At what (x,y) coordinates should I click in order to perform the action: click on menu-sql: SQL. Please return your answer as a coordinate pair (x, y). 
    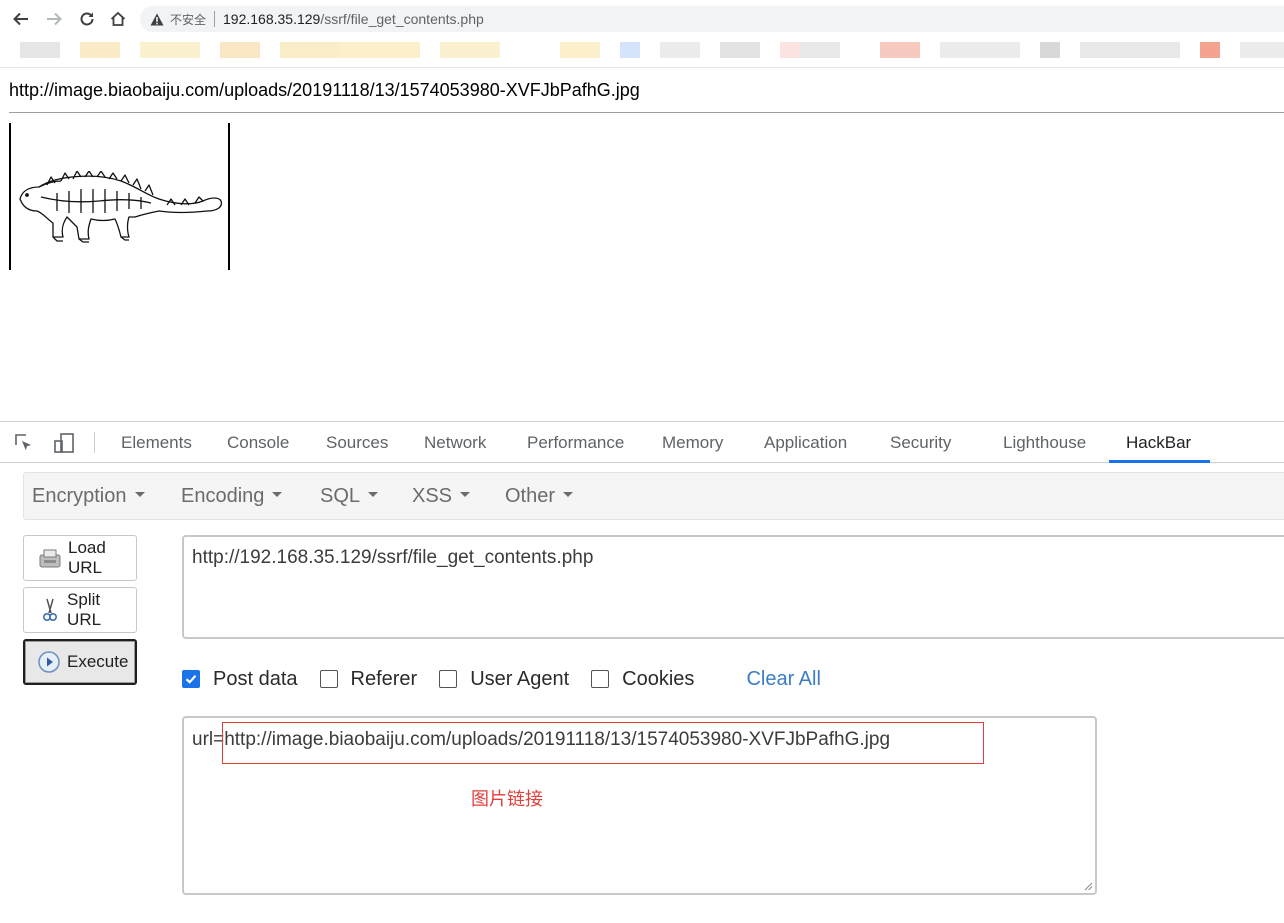
    Looking at the image, I should click on (349, 496).